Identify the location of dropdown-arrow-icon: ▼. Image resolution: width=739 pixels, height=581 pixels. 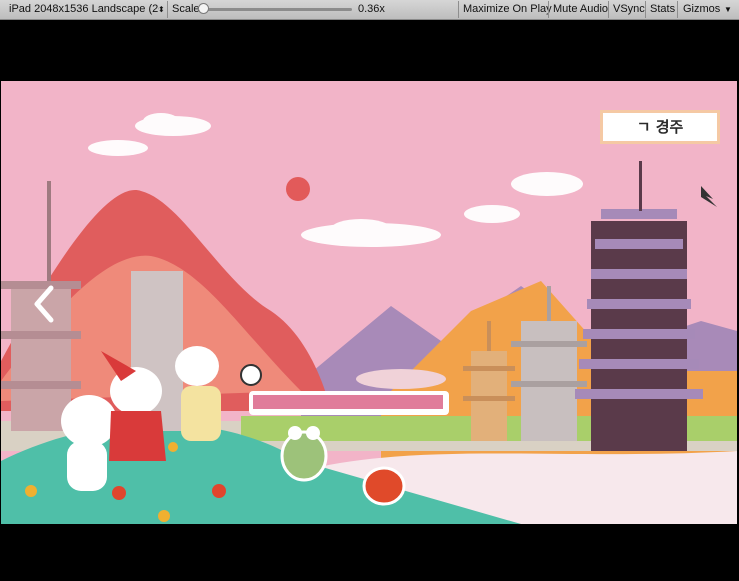
(728, 9).